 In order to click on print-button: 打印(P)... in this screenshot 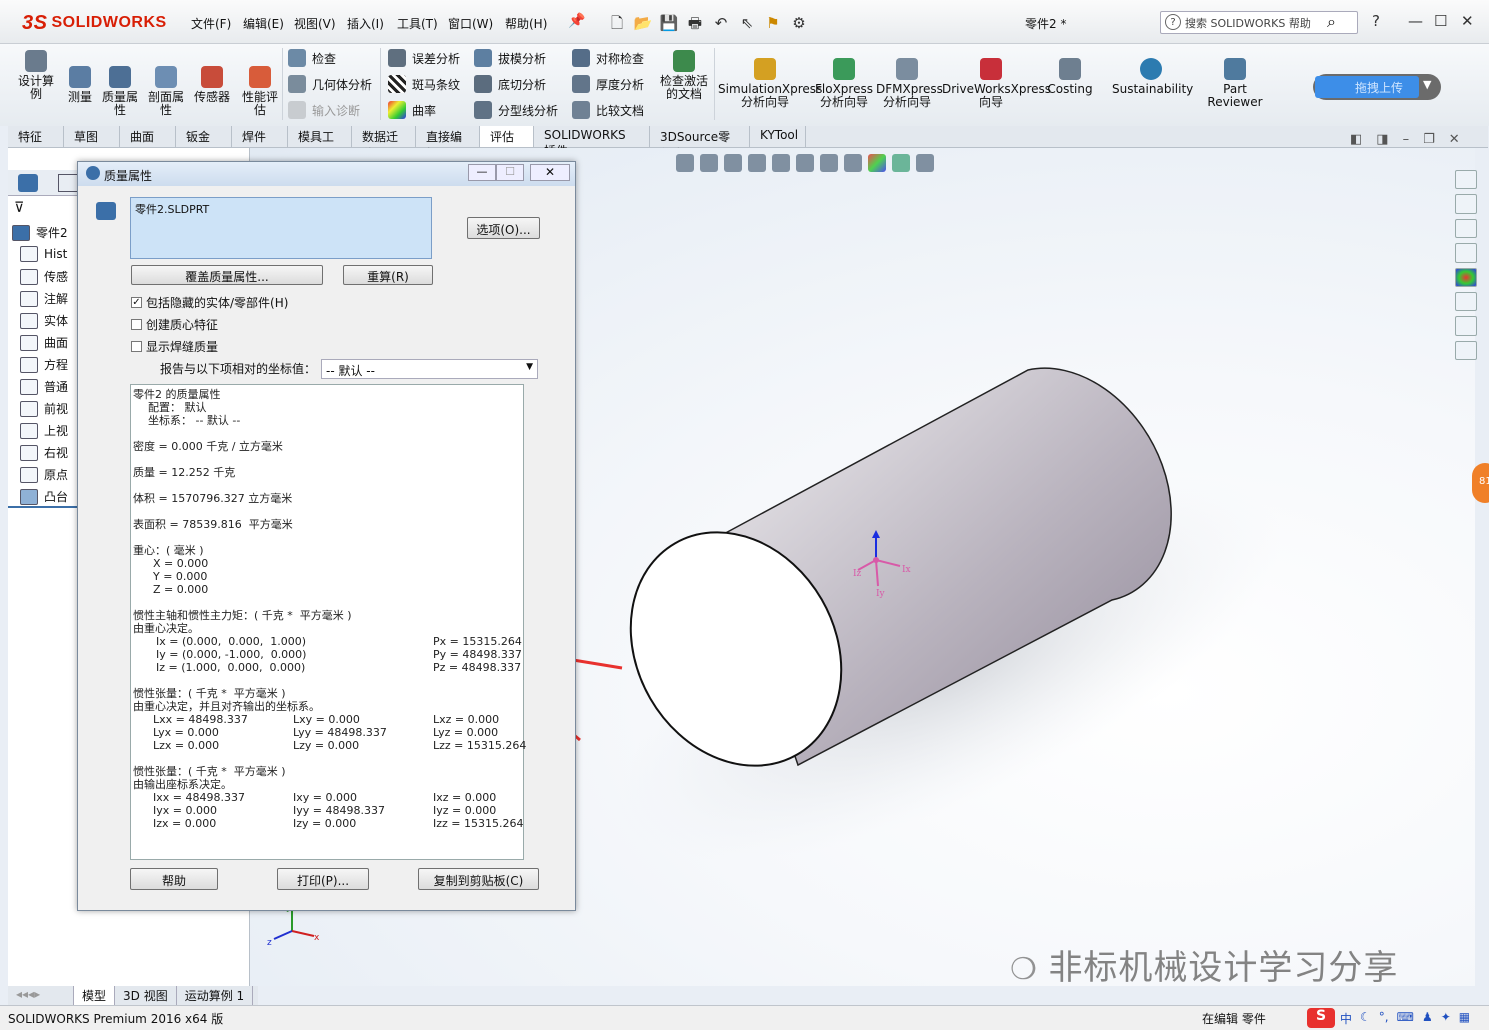, I will do `click(323, 879)`.